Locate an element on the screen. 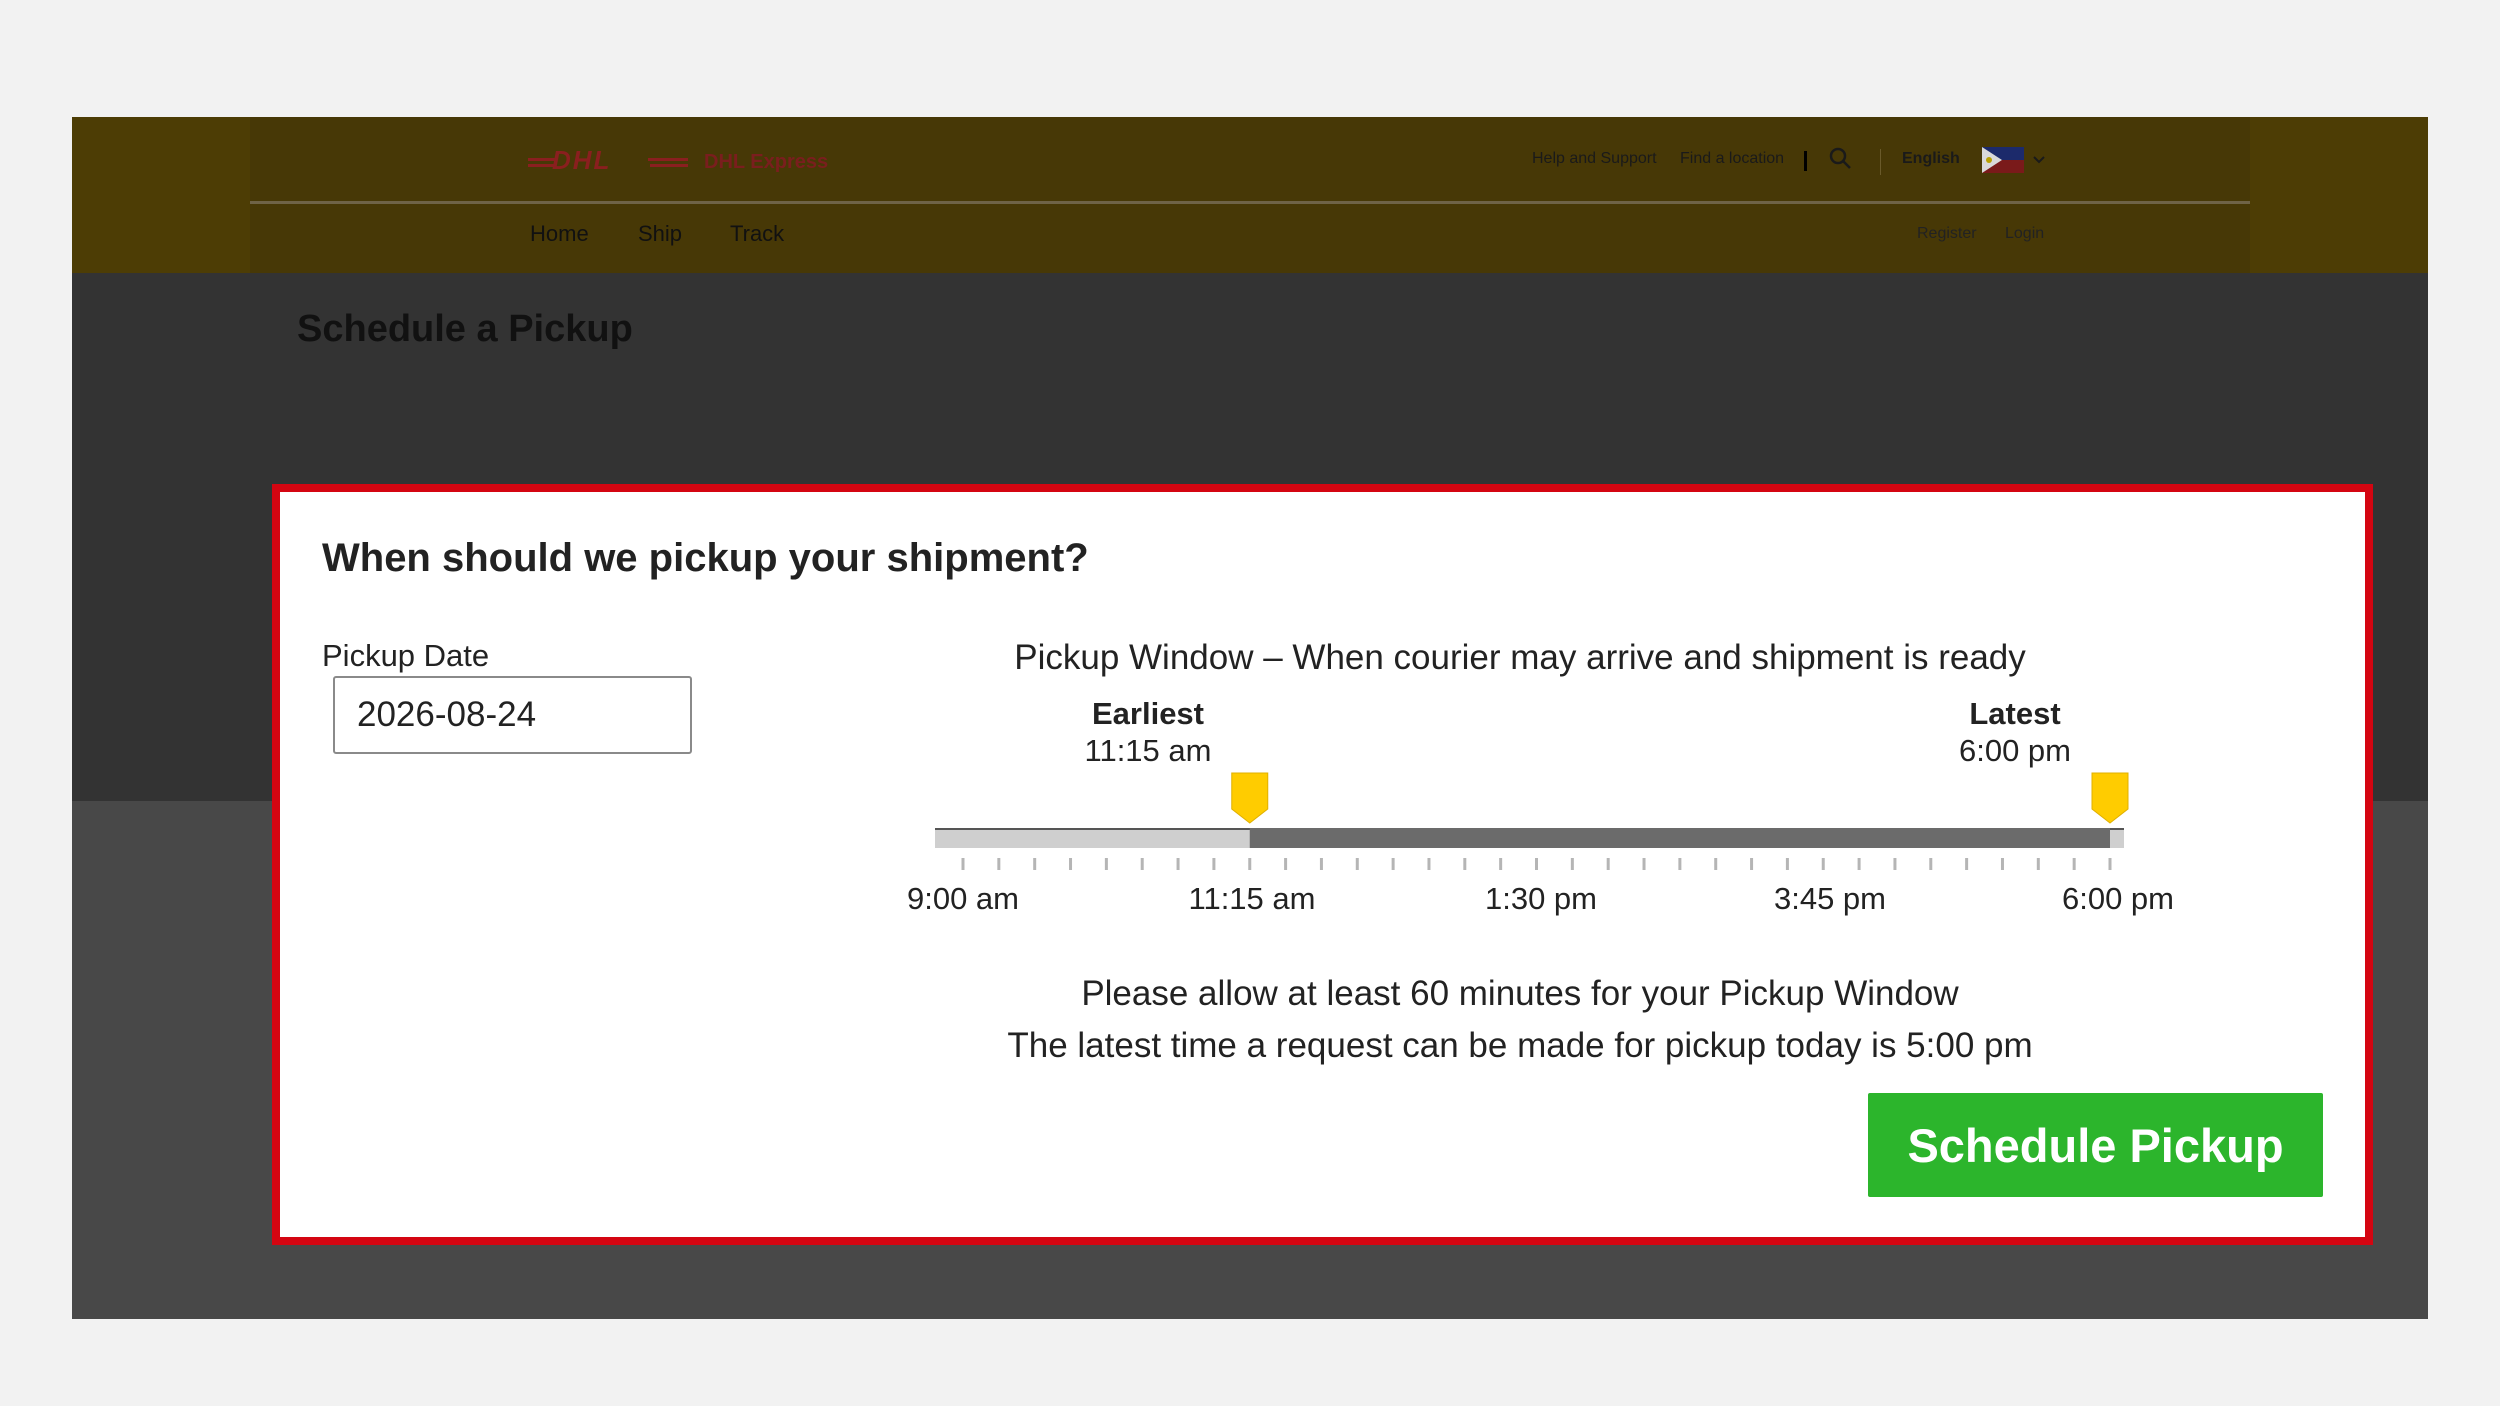 Image resolution: width=2500 pixels, height=1406 pixels. find-location-link: Find a location is located at coordinates (1732, 159).